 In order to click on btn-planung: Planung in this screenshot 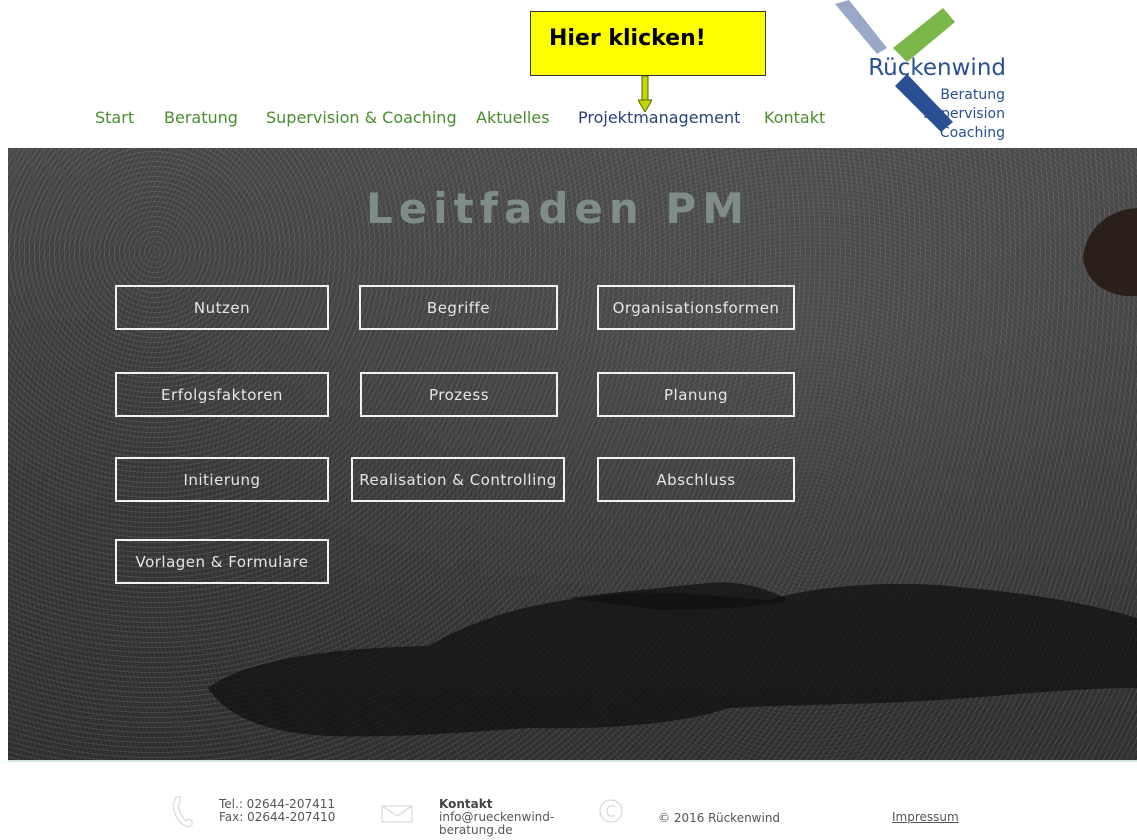, I will do `click(696, 394)`.